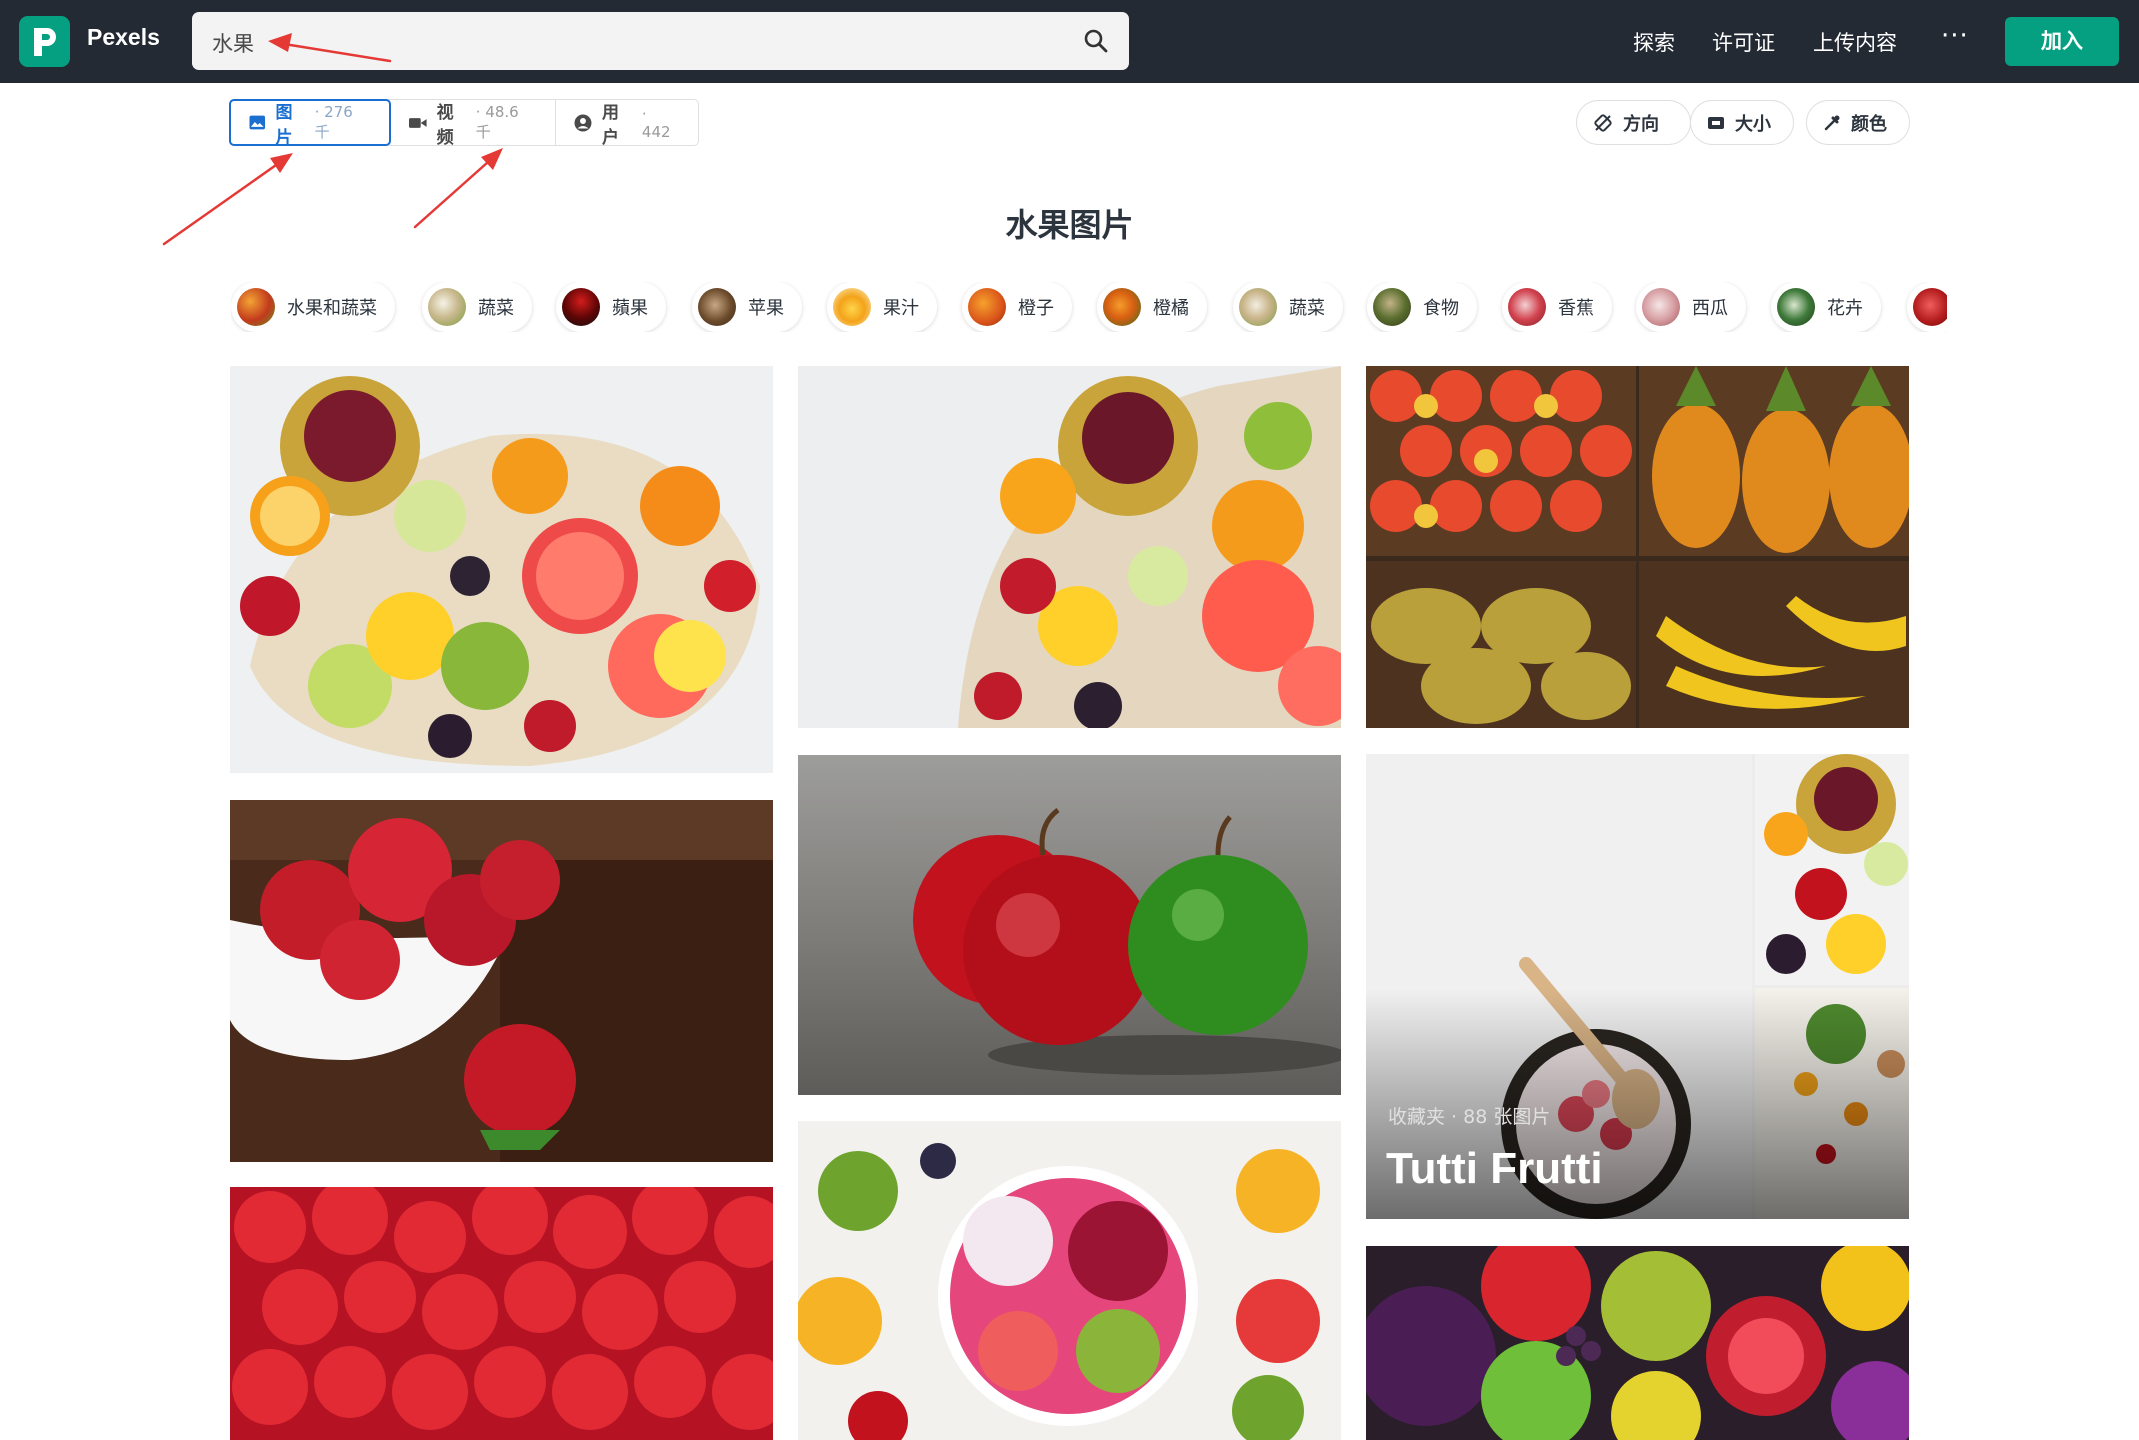 This screenshot has width=2139, height=1440. I want to click on chip-partial, so click(1927, 307).